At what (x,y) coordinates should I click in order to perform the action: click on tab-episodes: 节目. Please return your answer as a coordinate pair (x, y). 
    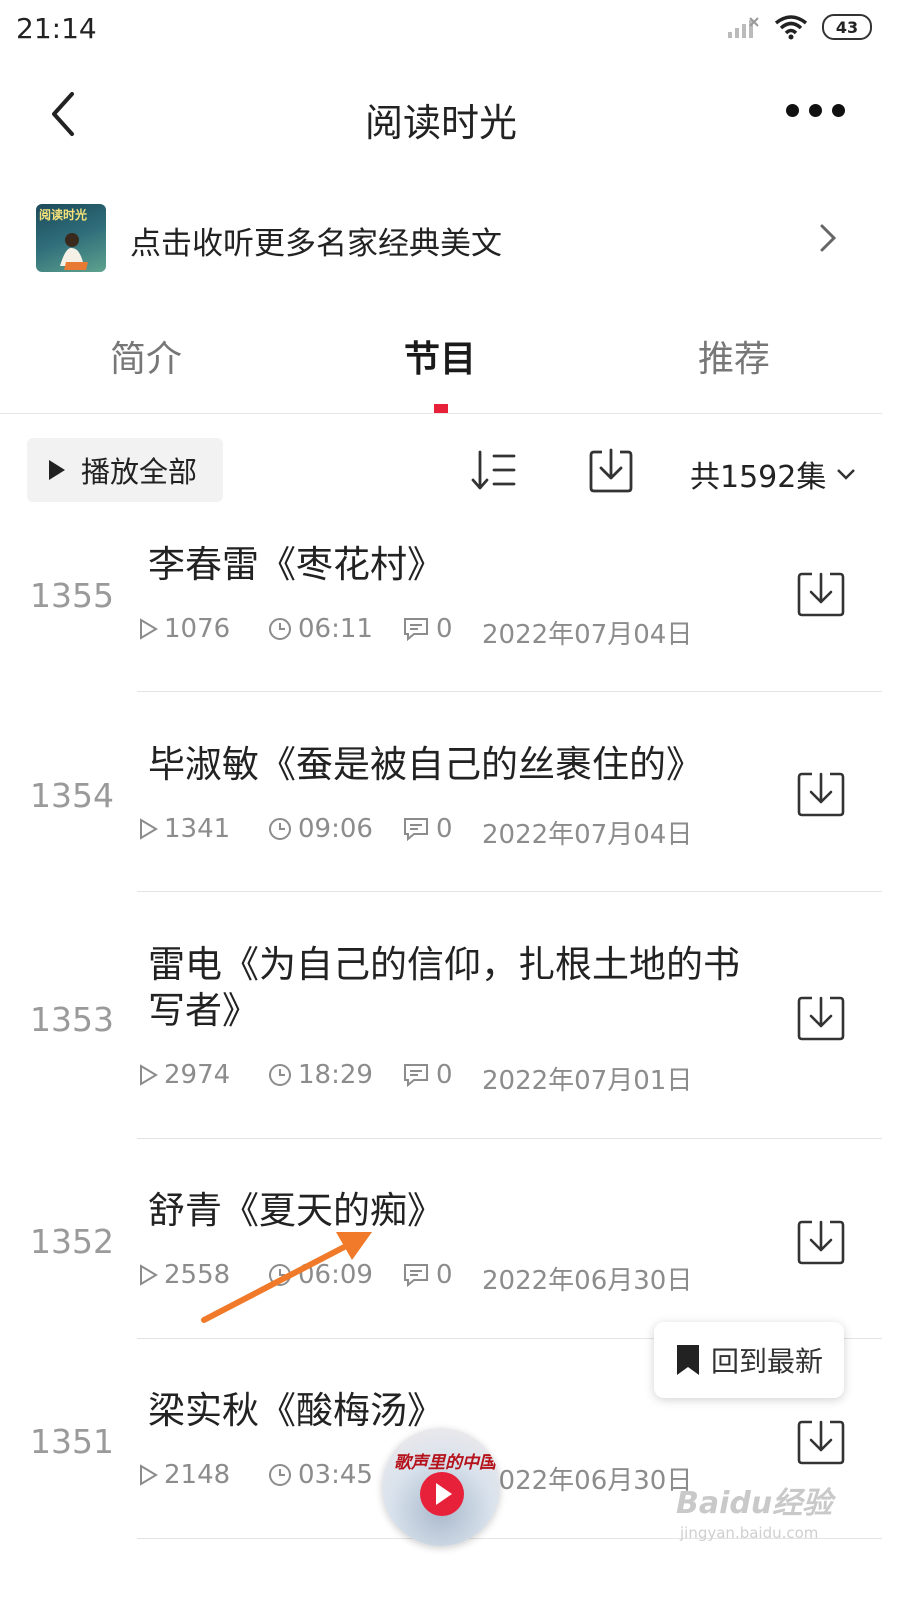
    Looking at the image, I should click on (440, 356).